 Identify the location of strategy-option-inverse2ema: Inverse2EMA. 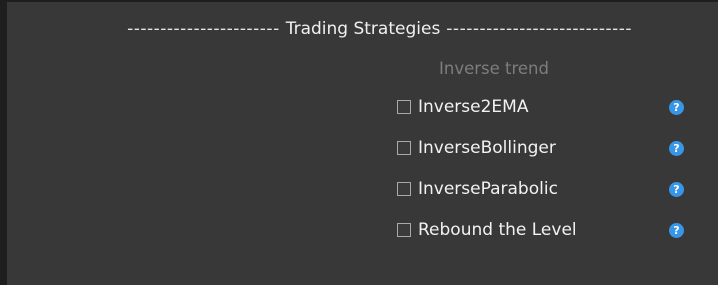
(462, 107).